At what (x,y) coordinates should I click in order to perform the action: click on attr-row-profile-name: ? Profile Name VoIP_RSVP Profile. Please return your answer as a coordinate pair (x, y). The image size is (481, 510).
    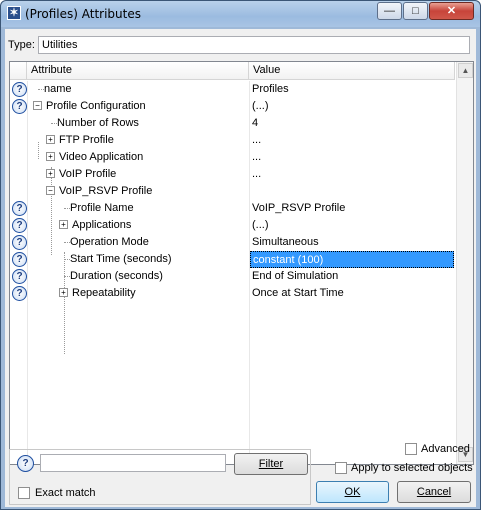
    Looking at the image, I should click on (232, 208).